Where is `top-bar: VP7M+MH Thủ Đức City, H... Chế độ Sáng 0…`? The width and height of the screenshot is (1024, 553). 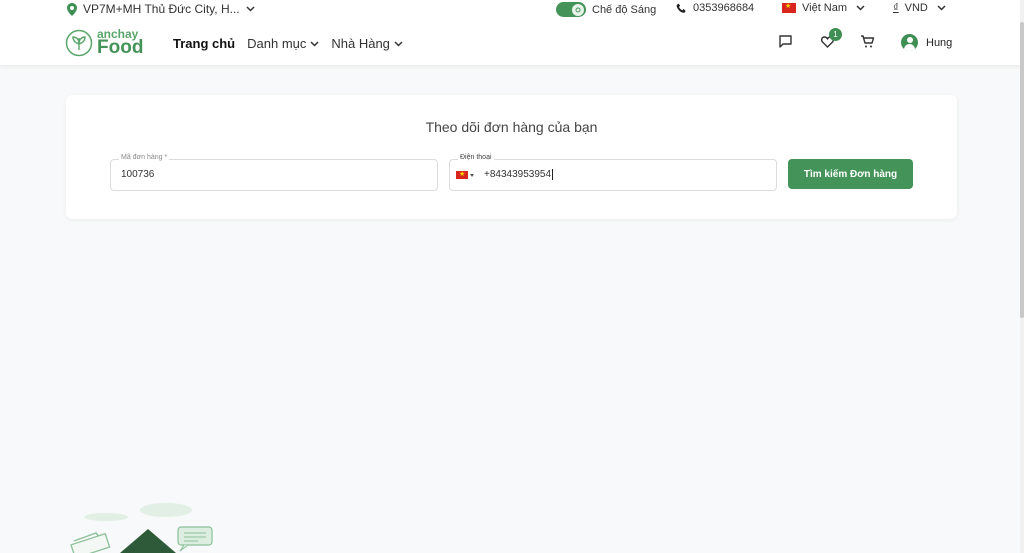
top-bar: VP7M+MH Thủ Đức City, H... Chế độ Sáng 0… is located at coordinates (510, 10).